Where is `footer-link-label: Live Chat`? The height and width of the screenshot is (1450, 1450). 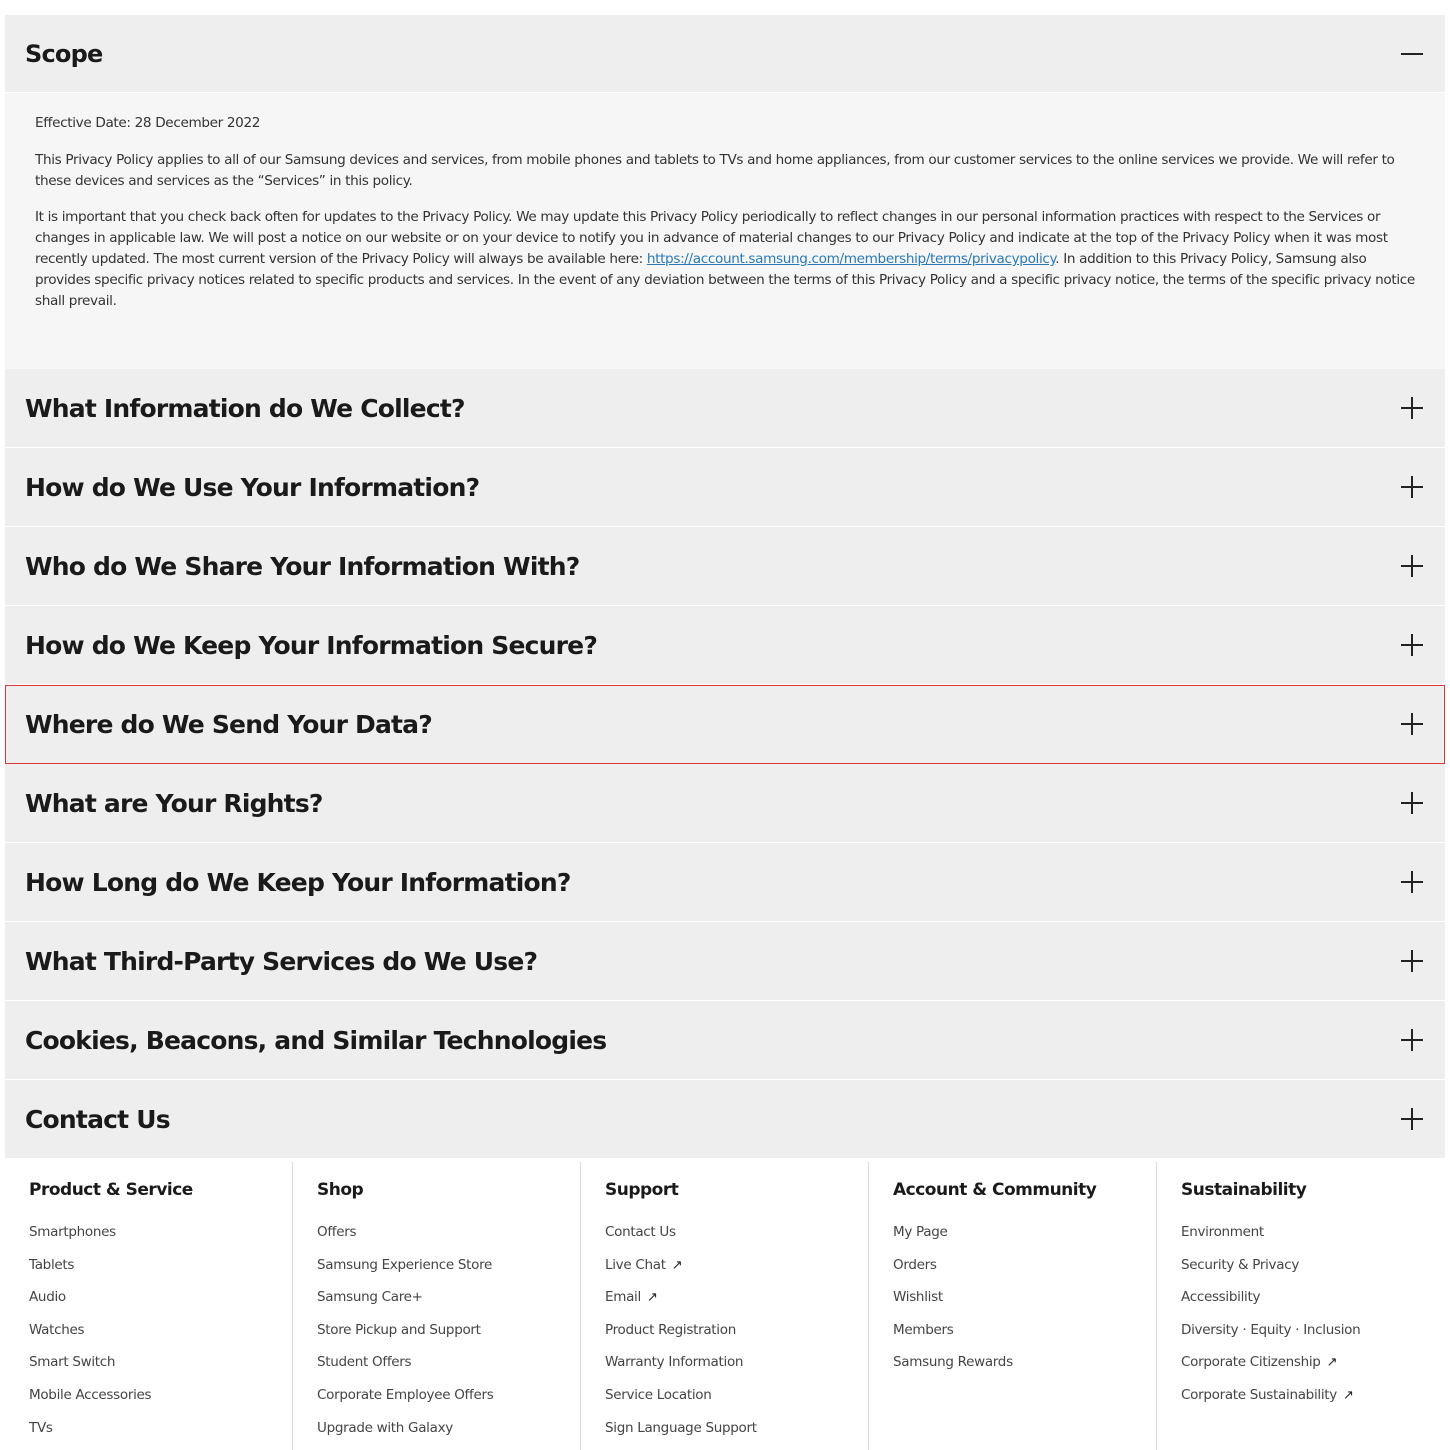
footer-link-label: Live Chat is located at coordinates (635, 1264).